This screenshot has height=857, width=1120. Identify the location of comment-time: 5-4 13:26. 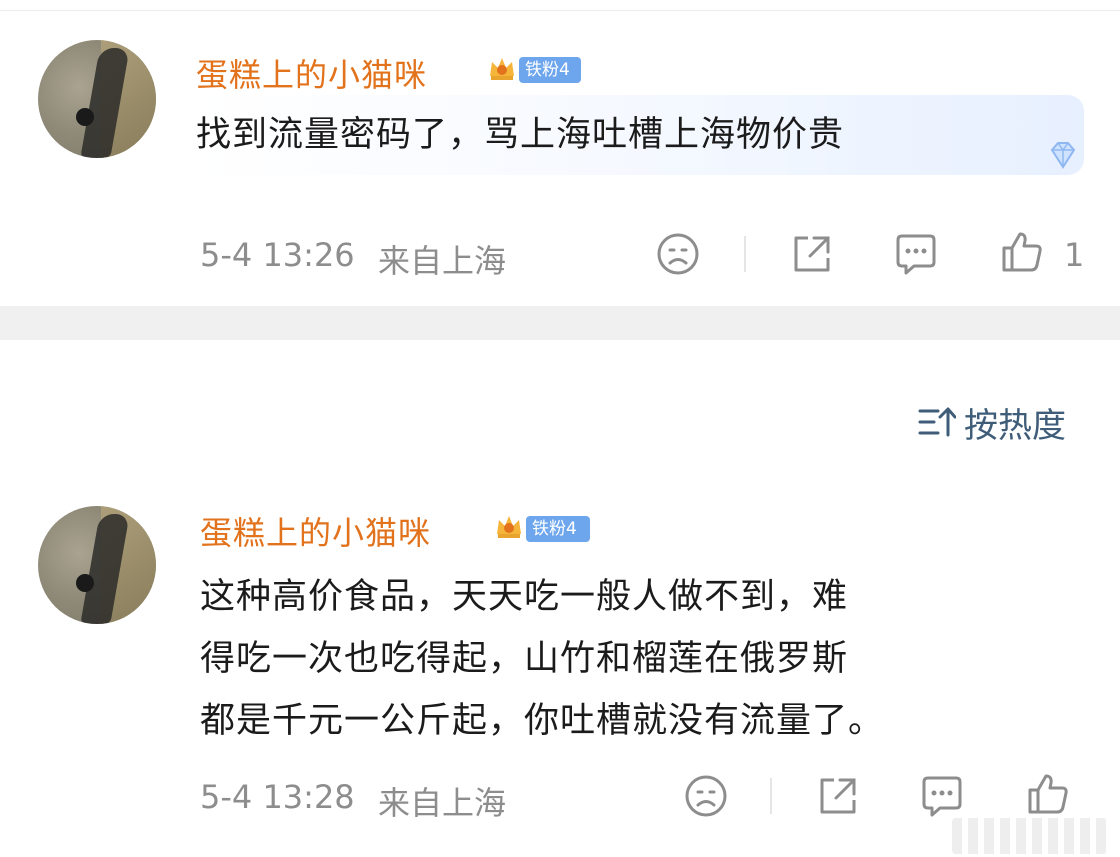
(277, 255).